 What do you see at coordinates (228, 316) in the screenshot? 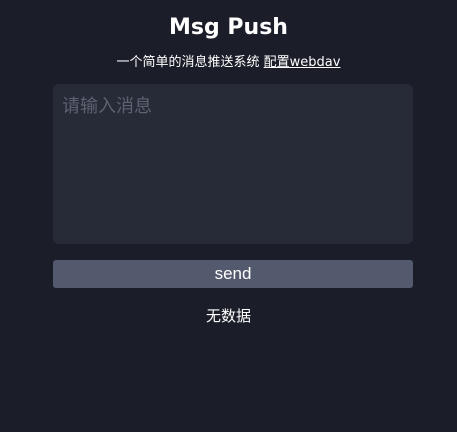
I see `empty-state-text: 无数据` at bounding box center [228, 316].